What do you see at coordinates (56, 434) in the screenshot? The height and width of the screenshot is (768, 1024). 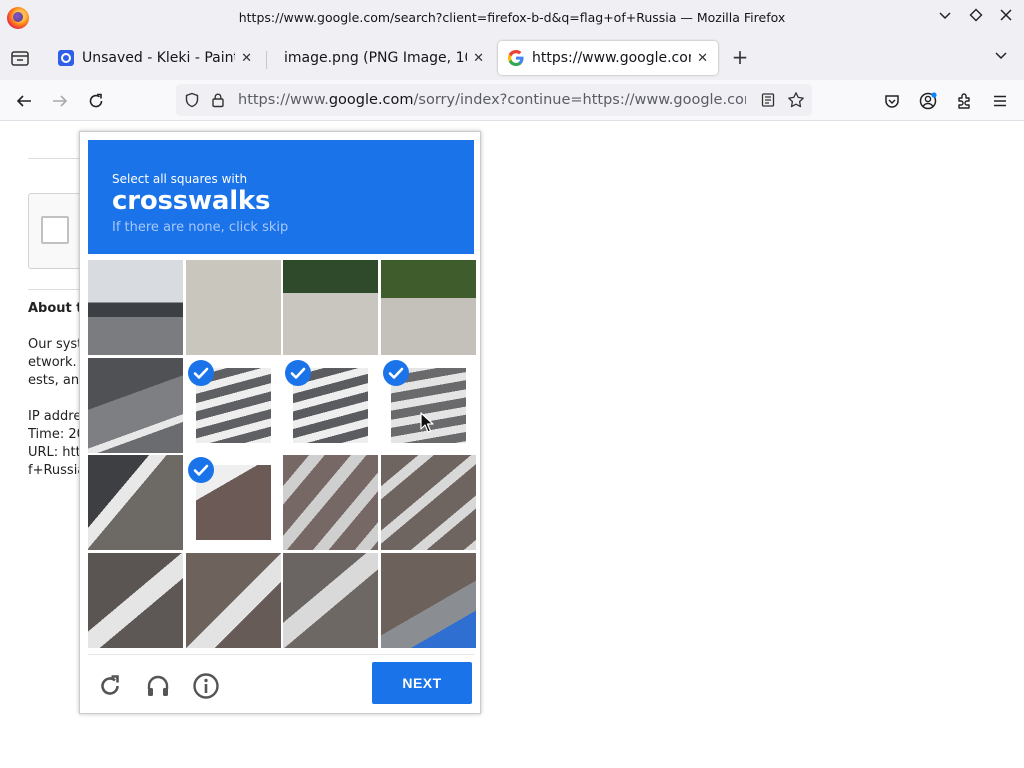 I see `time-line: Time: 20` at bounding box center [56, 434].